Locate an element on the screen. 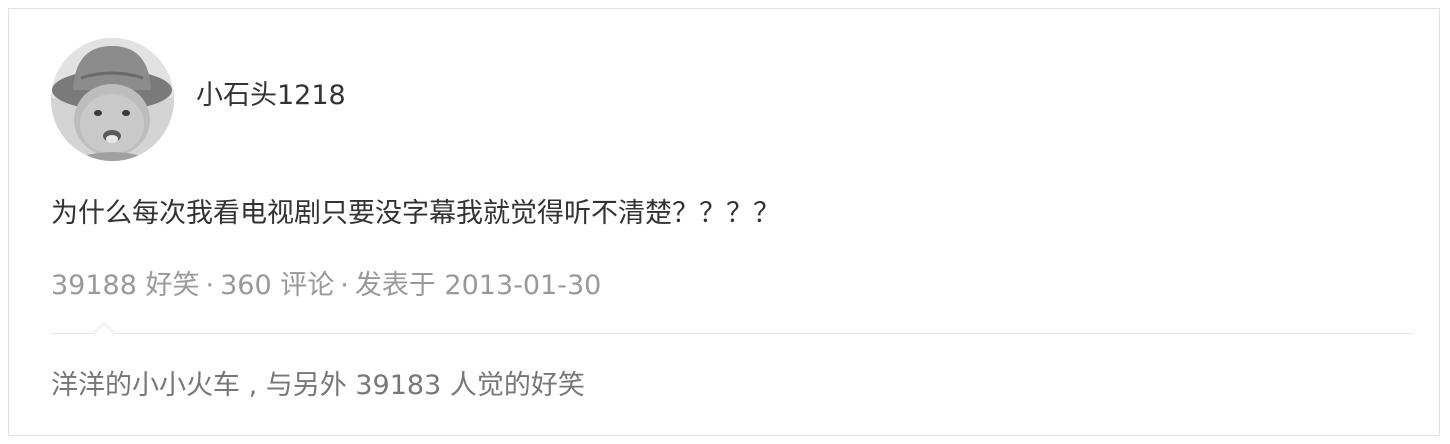  published-label: 发表于 is located at coordinates (395, 285).